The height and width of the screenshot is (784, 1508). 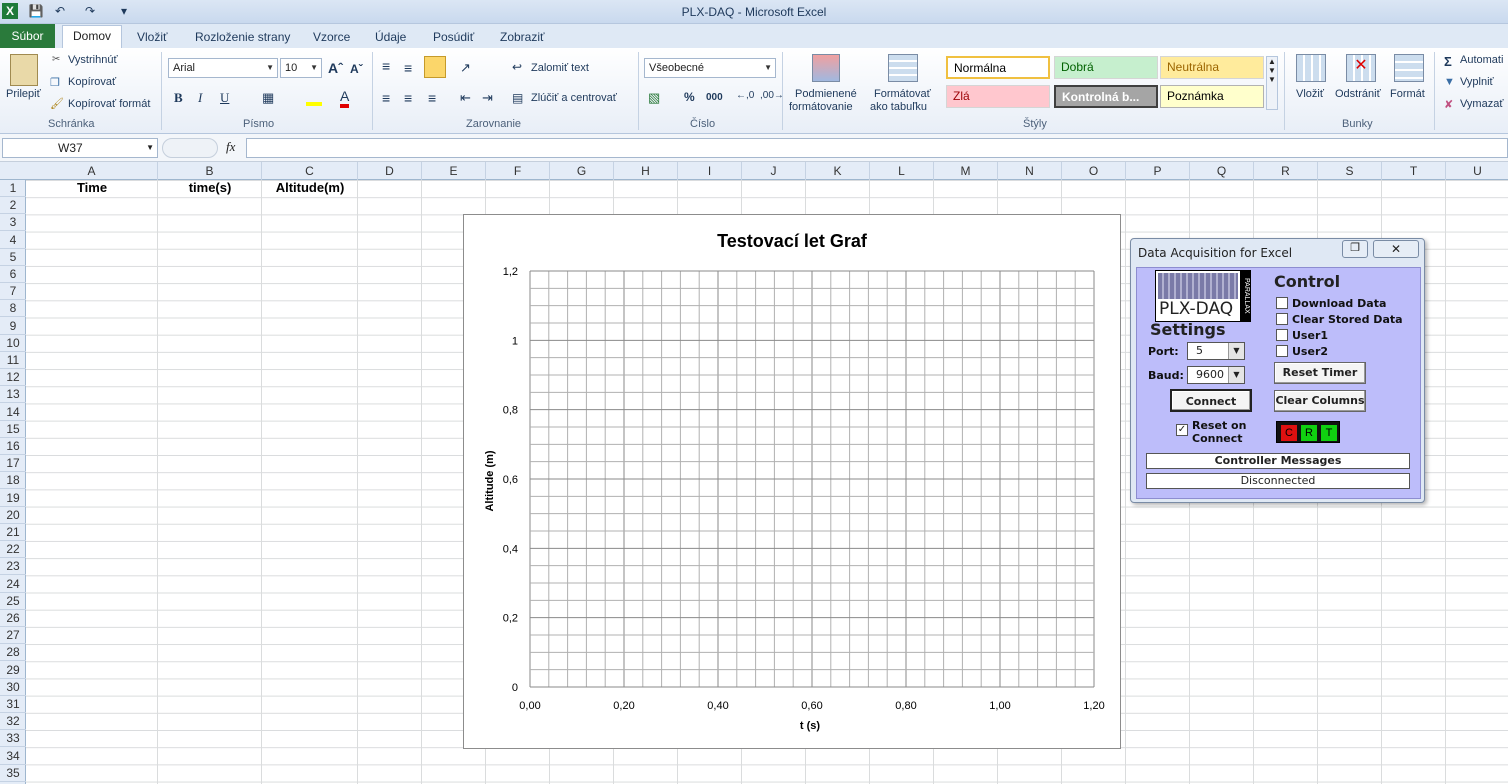 I want to click on tab-file: Súbor, so click(x=27, y=36).